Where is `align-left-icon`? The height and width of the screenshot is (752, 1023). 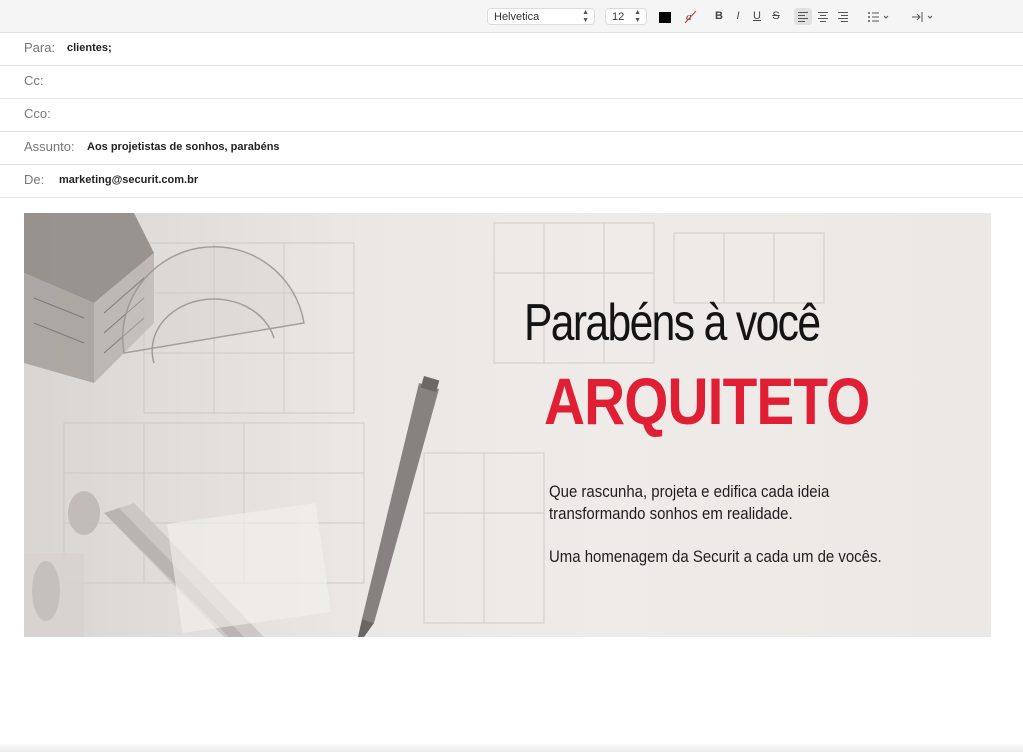
align-left-icon is located at coordinates (803, 18).